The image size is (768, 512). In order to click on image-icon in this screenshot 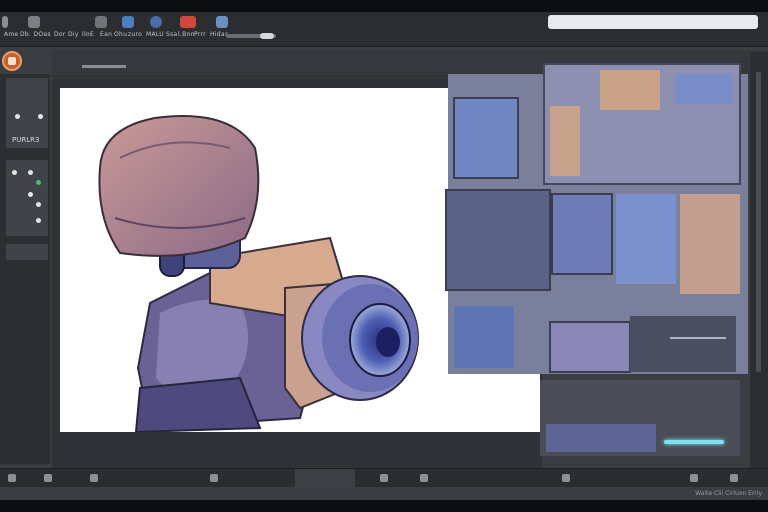, I will do `click(101, 22)`.